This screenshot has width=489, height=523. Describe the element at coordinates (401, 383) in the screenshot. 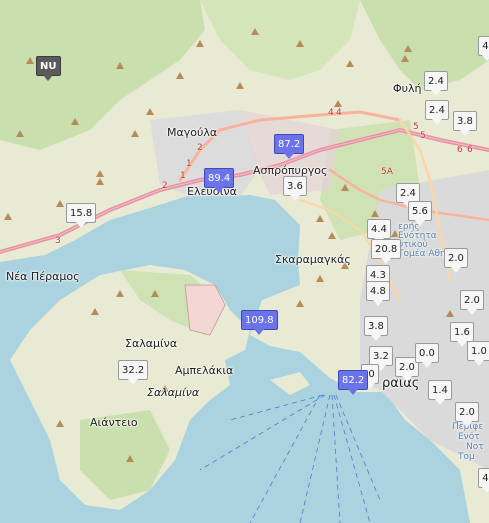

I see `place-peiraias: ραιάς` at that location.